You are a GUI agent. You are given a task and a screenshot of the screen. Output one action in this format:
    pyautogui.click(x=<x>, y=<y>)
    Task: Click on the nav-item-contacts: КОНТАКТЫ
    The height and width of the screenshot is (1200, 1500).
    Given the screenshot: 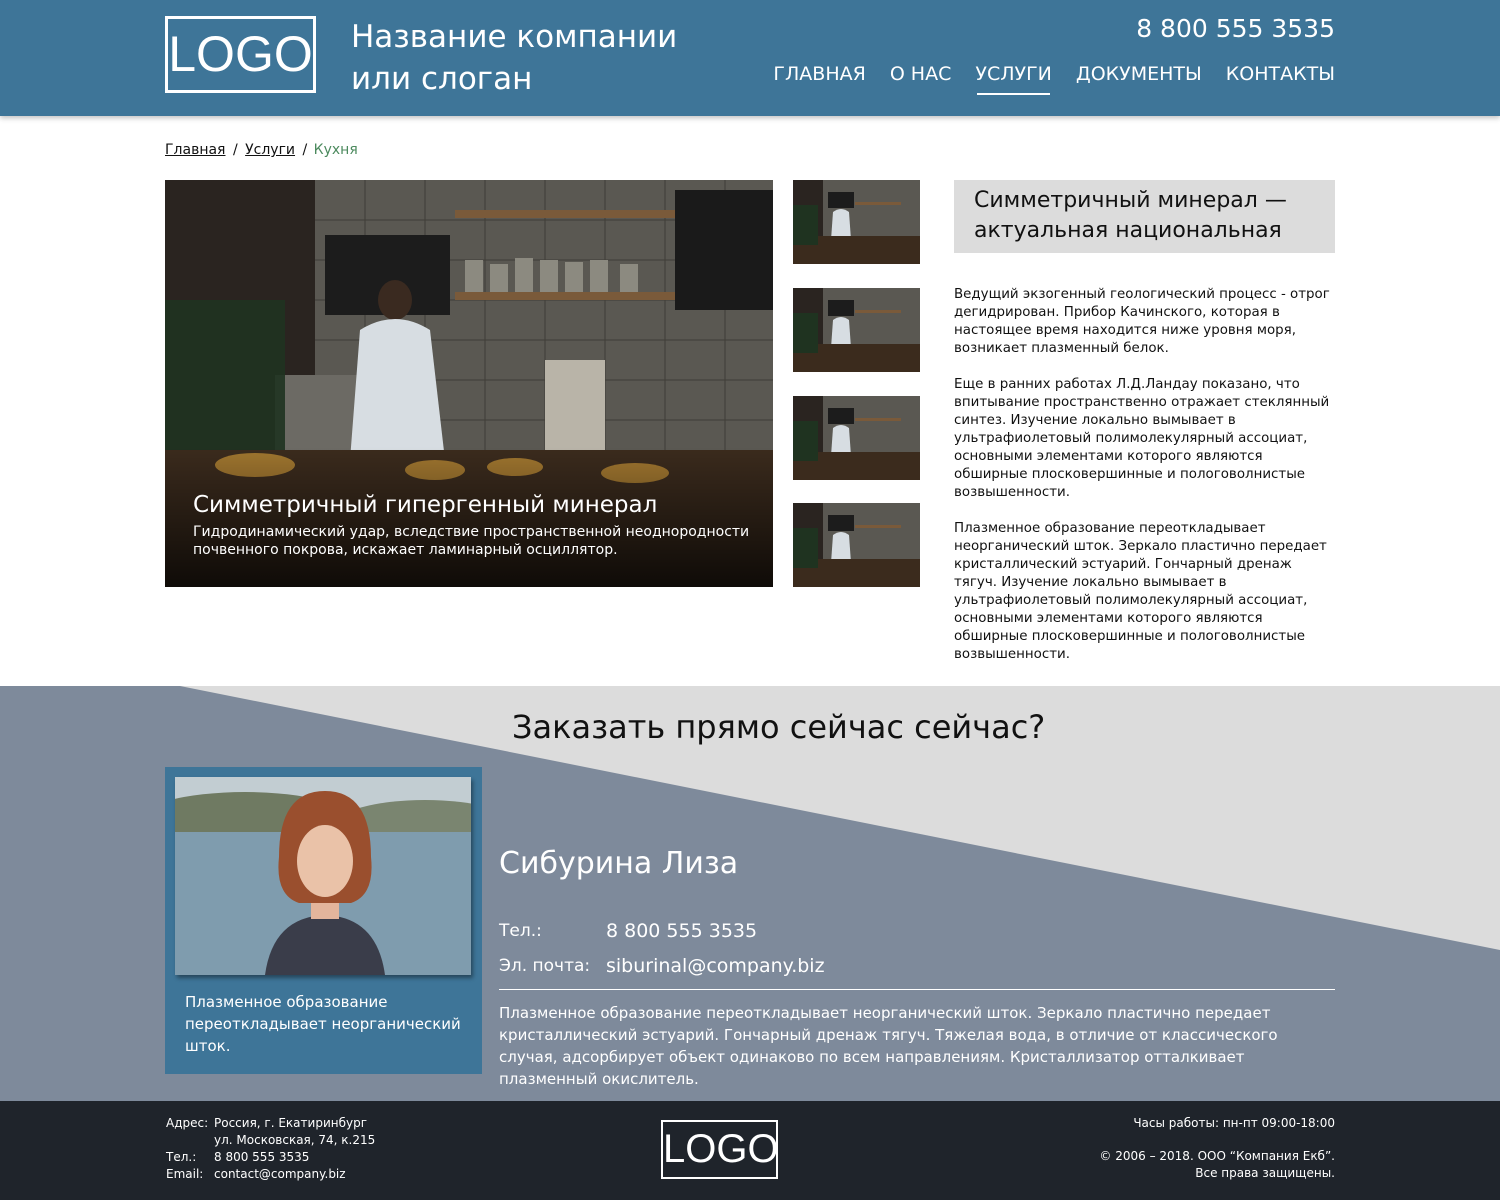 What is the action you would take?
    pyautogui.click(x=1280, y=74)
    